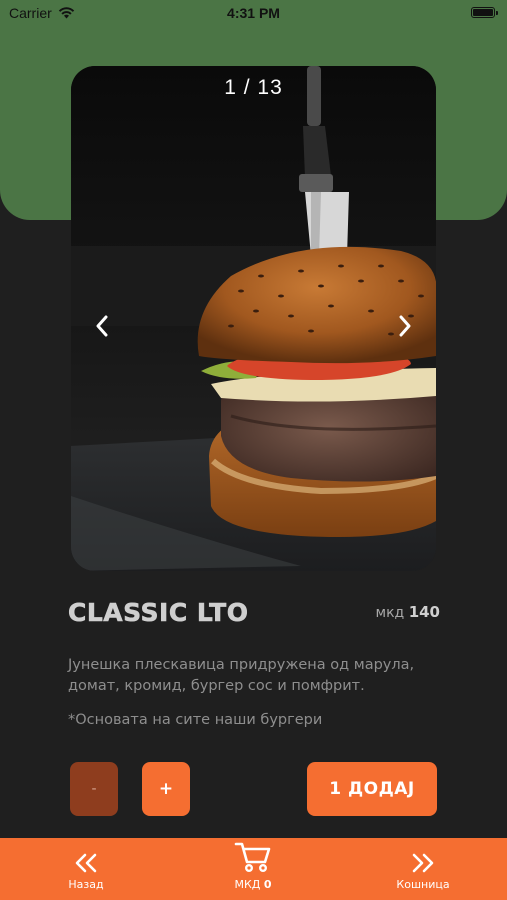 The image size is (507, 900). What do you see at coordinates (94, 789) in the screenshot?
I see `decrease-quantity-button: -` at bounding box center [94, 789].